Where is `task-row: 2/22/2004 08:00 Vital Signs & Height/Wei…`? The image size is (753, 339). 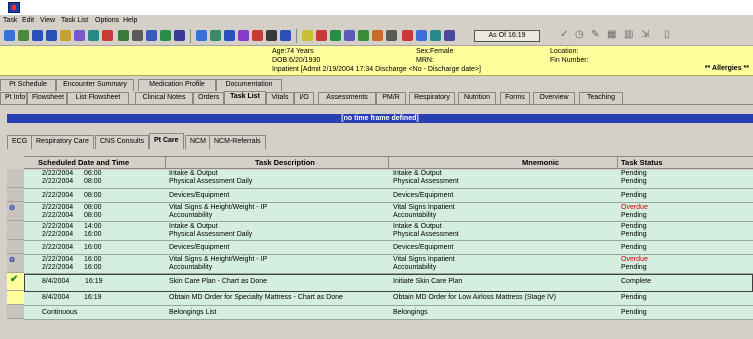 task-row: 2/22/2004 08:00 Vital Signs & Height/Wei… is located at coordinates (388, 212).